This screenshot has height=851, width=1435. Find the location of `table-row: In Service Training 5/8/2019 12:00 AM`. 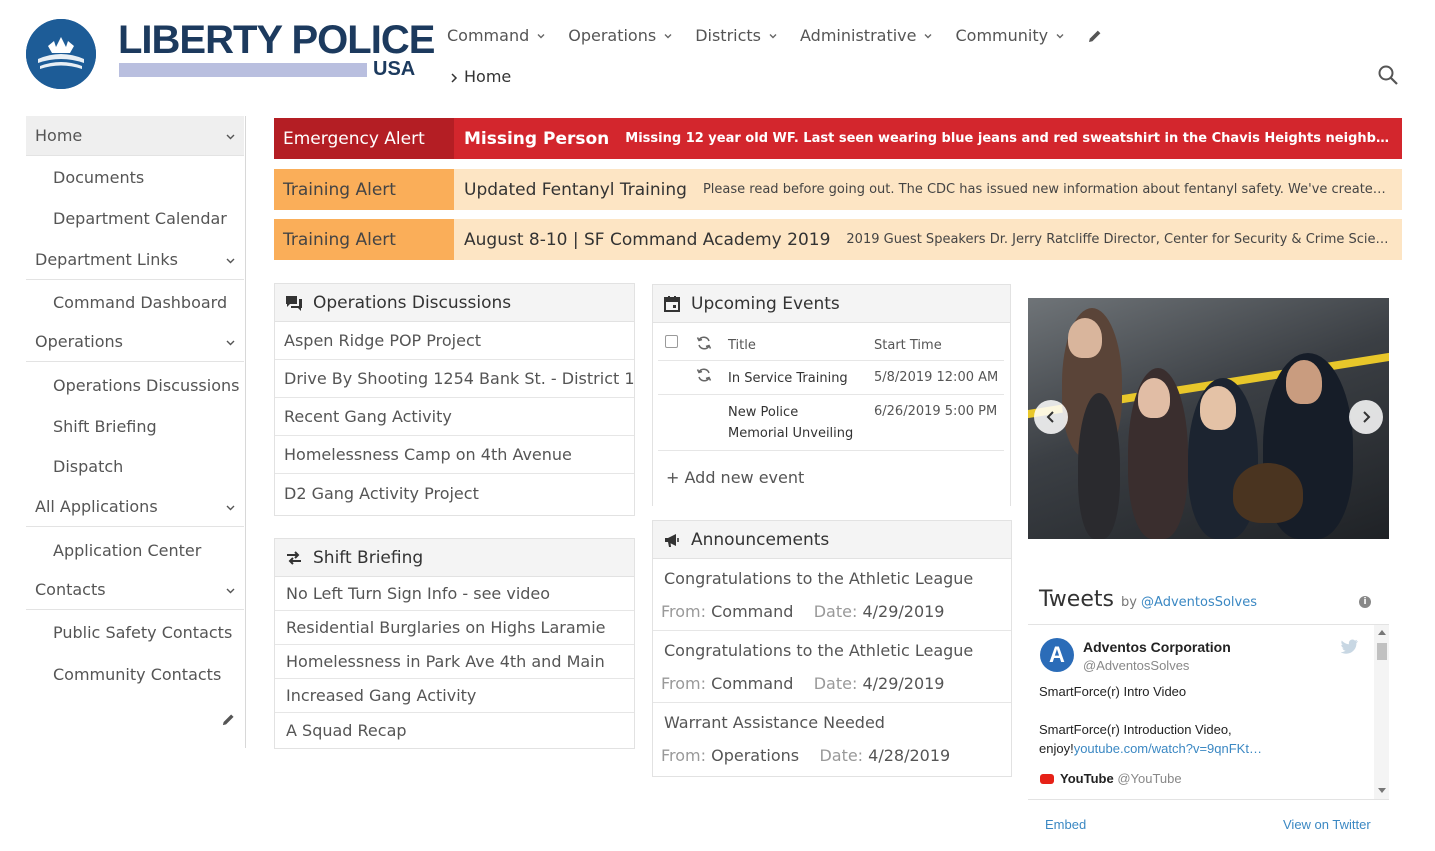

table-row: In Service Training 5/8/2019 12:00 AM is located at coordinates (831, 378).